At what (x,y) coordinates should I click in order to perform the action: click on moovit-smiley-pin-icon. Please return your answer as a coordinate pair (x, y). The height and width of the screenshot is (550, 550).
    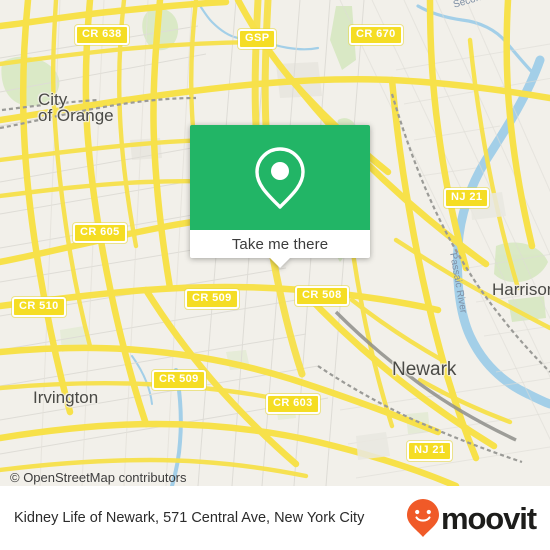
    Looking at the image, I should click on (422, 518).